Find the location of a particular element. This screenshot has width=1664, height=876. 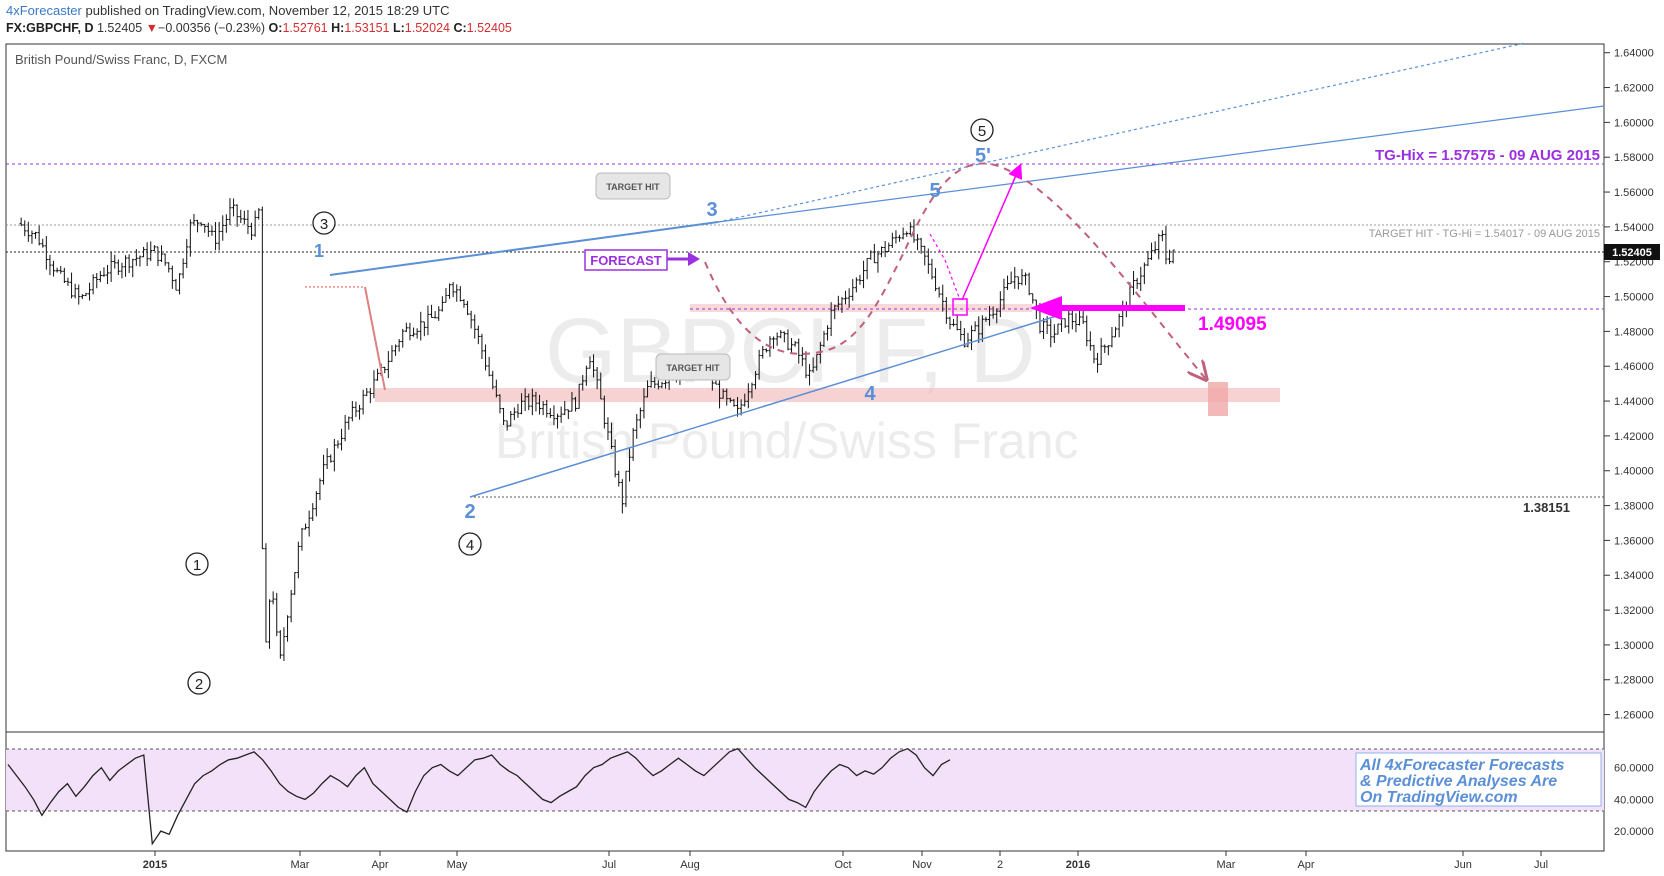

target-hit-callout-1: TARGET HIT is located at coordinates (633, 186).